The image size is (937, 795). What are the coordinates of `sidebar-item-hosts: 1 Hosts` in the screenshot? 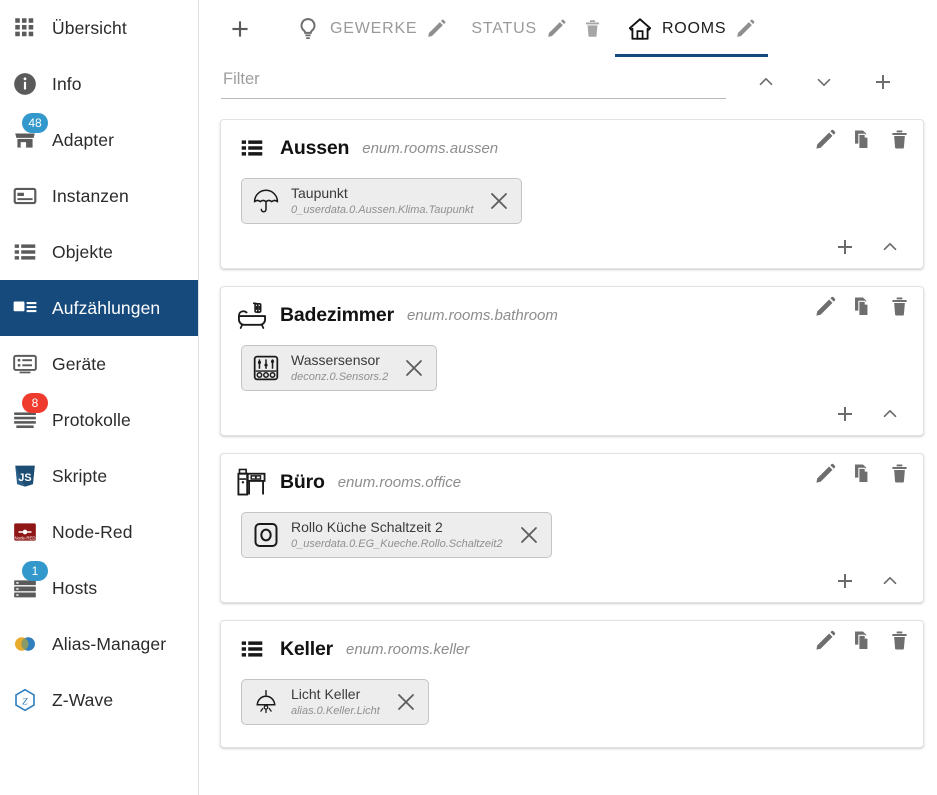 It's located at (99, 588).